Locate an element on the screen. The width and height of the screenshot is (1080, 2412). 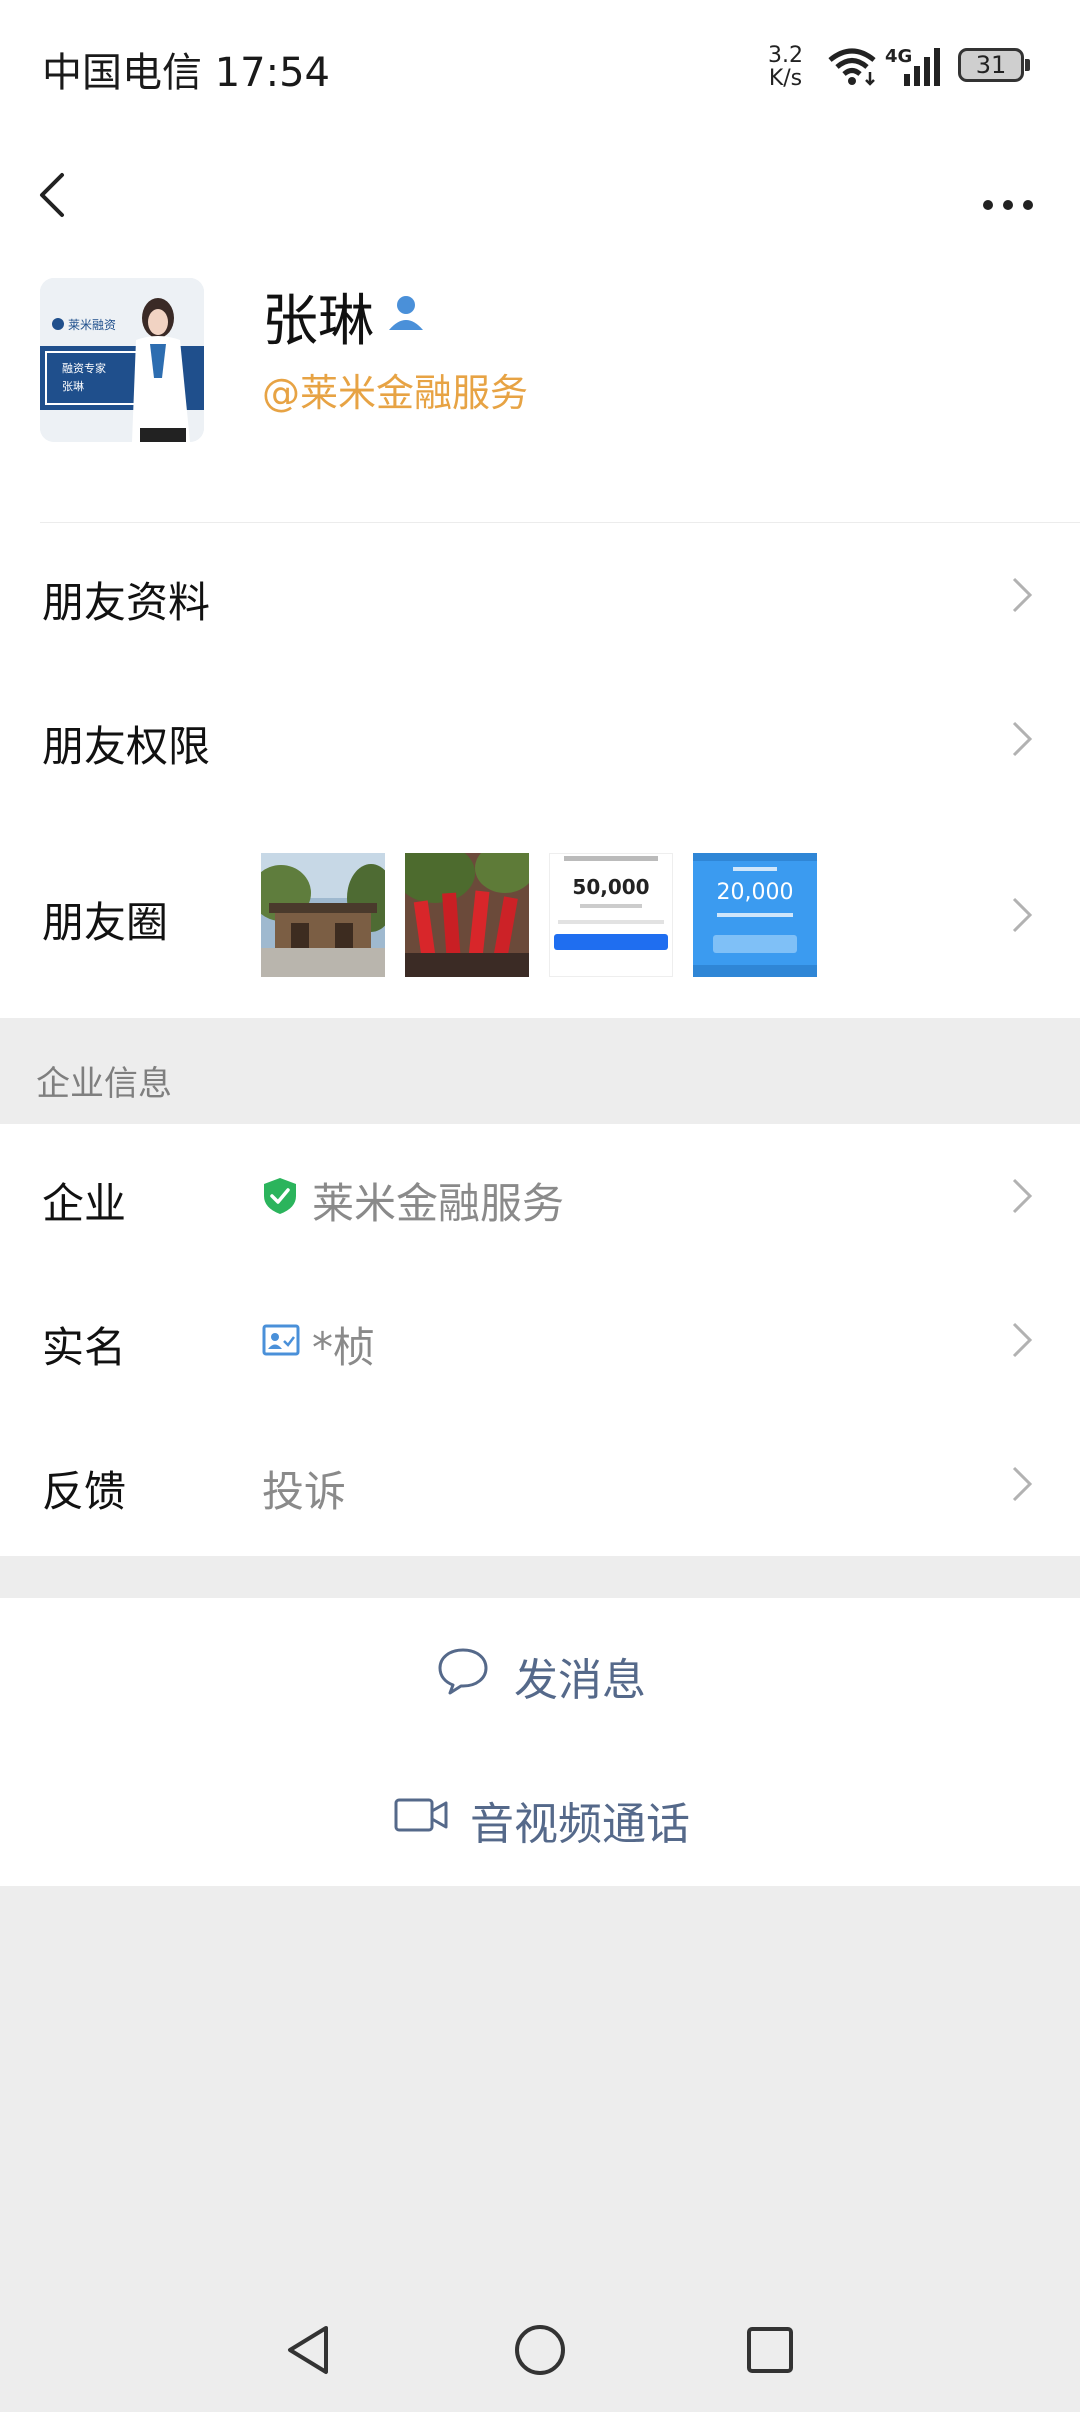
network-speed: 3.2 K/s is located at coordinates (785, 67).